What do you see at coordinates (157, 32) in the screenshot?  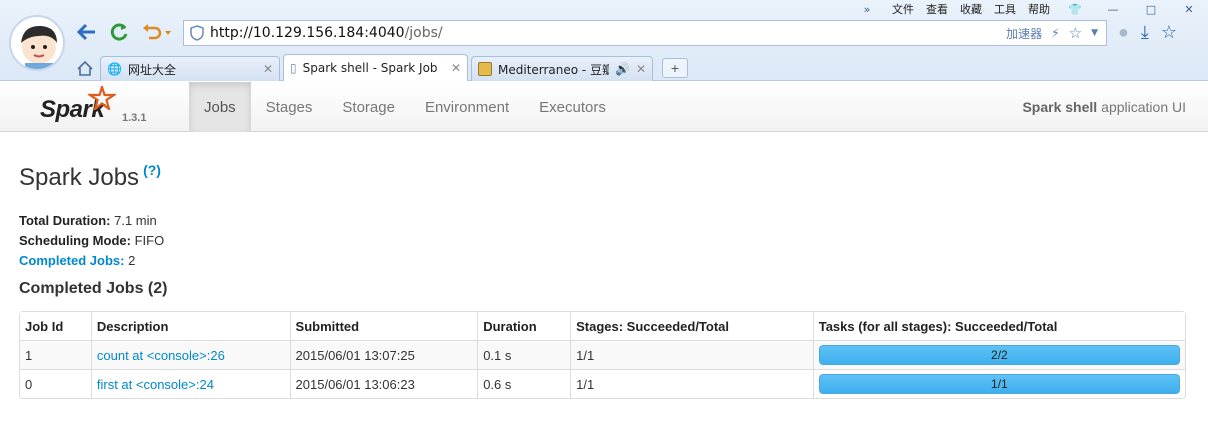 I see `undo-close-icon` at bounding box center [157, 32].